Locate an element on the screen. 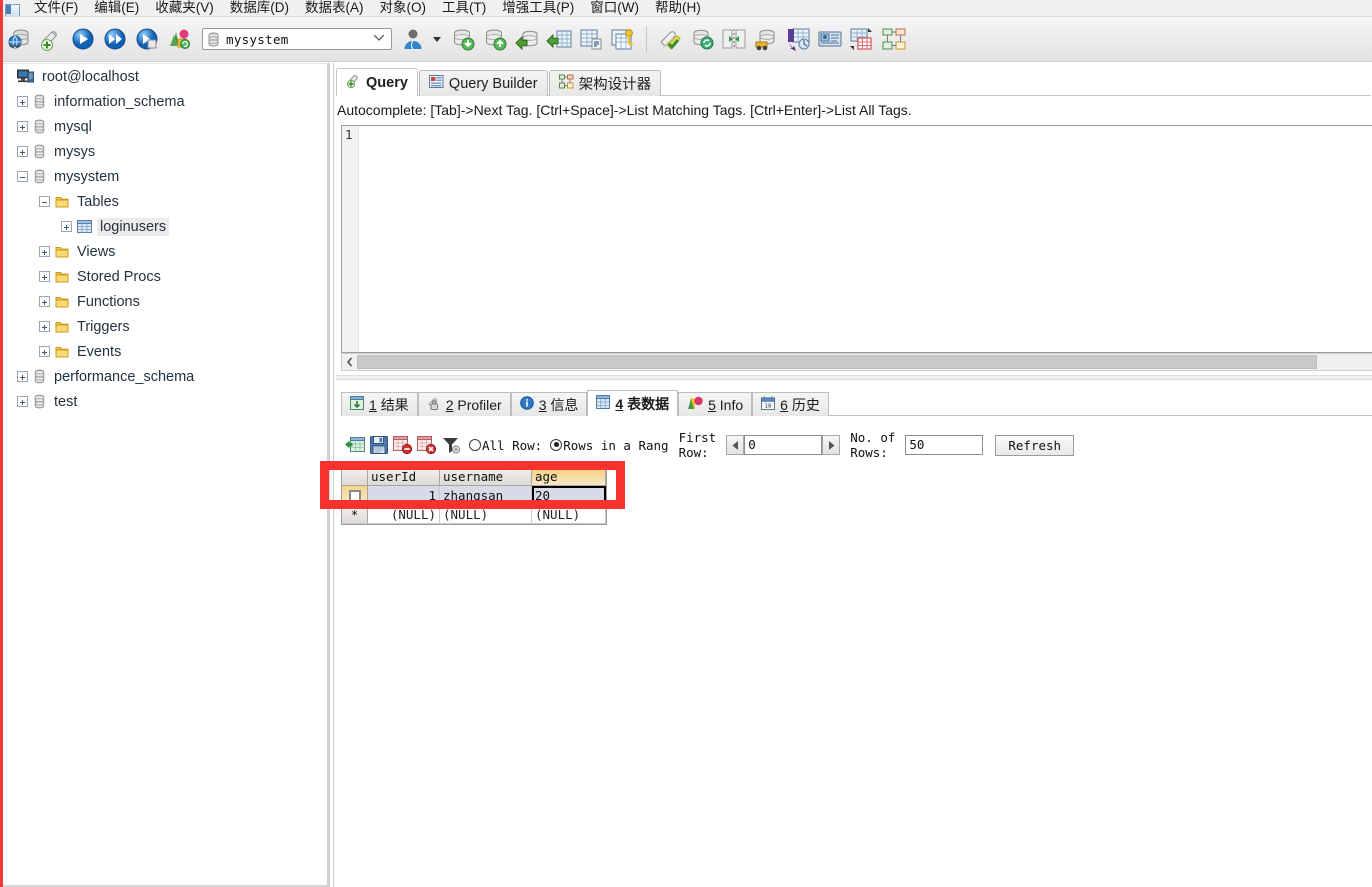 The image size is (1372, 887). tab-query: Query is located at coordinates (377, 82).